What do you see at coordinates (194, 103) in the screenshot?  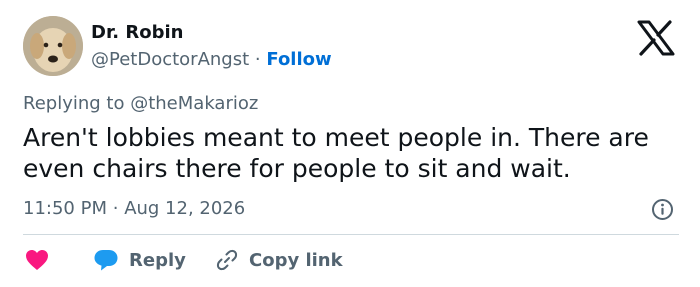 I see `replying-to-mention: @theMakarioz` at bounding box center [194, 103].